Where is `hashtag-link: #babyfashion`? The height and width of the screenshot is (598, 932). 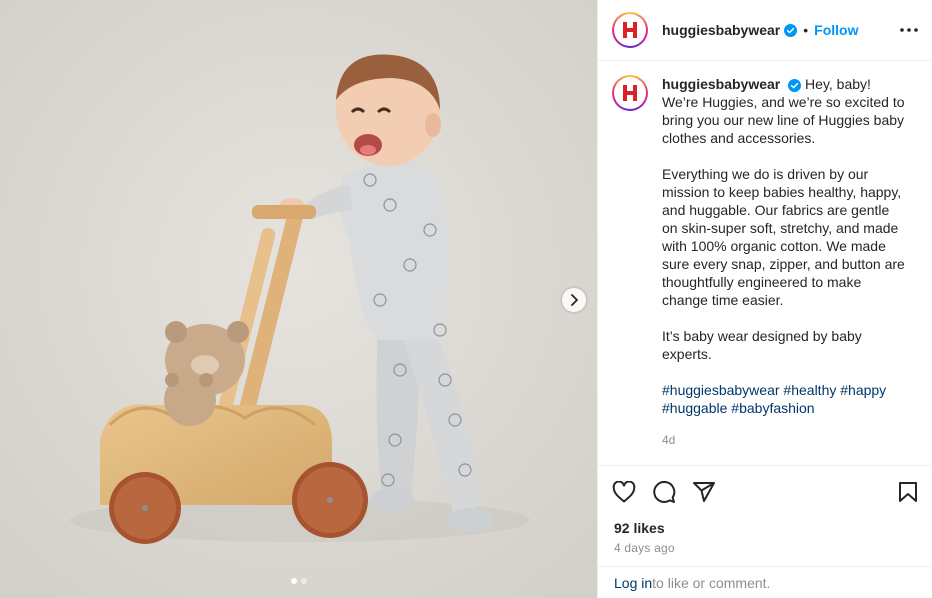
hashtag-link: #babyfashion is located at coordinates (772, 408).